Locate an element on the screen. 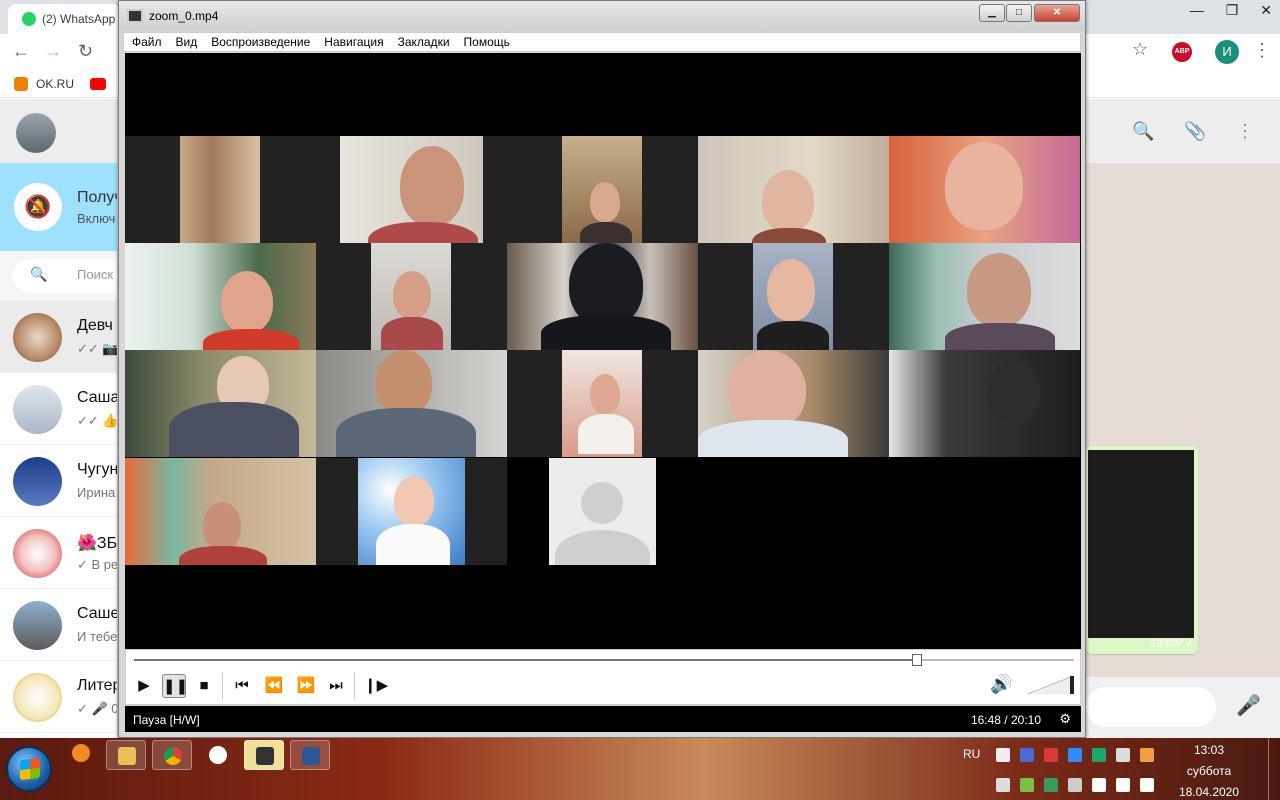 This screenshot has width=1280, height=800. minimize-button: ▁ is located at coordinates (992, 13).